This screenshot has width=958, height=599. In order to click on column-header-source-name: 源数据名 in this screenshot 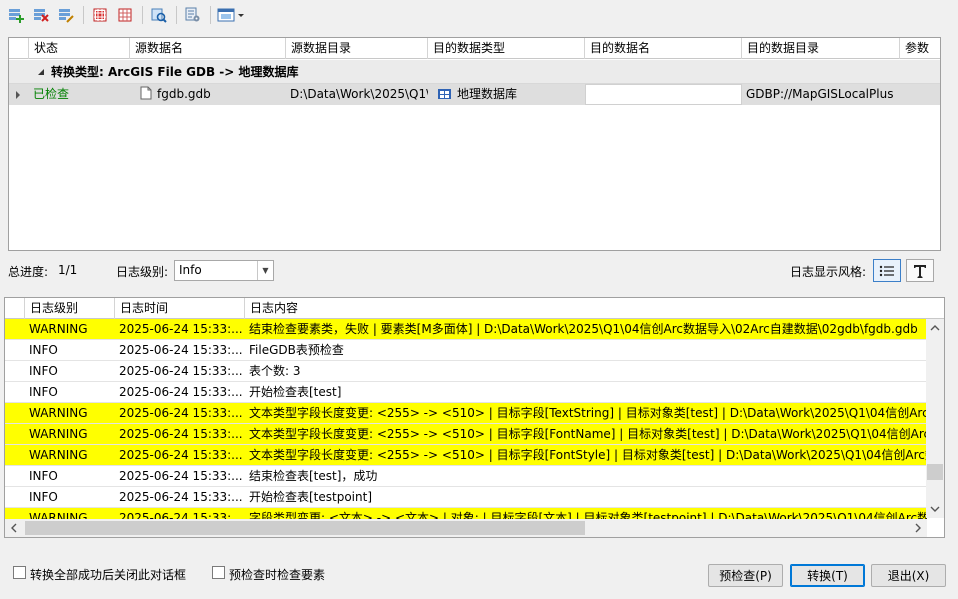, I will do `click(208, 48)`.